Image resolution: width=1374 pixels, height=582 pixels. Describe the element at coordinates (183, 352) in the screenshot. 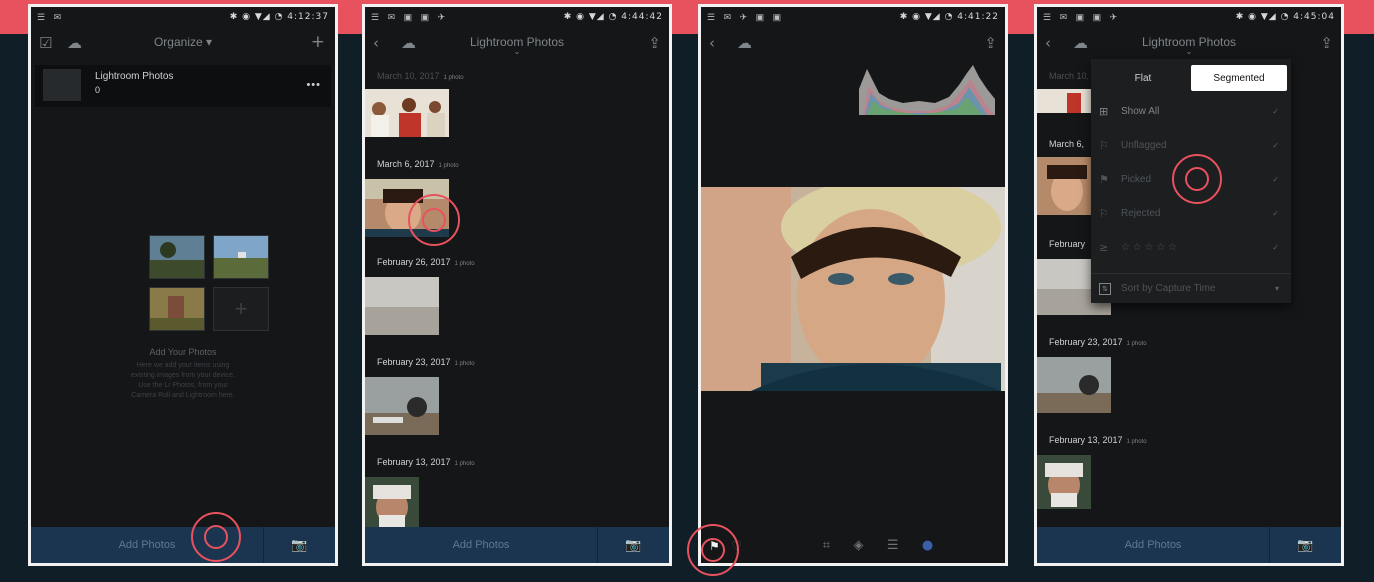

I see `add-photos-title: Add Your Photos` at that location.